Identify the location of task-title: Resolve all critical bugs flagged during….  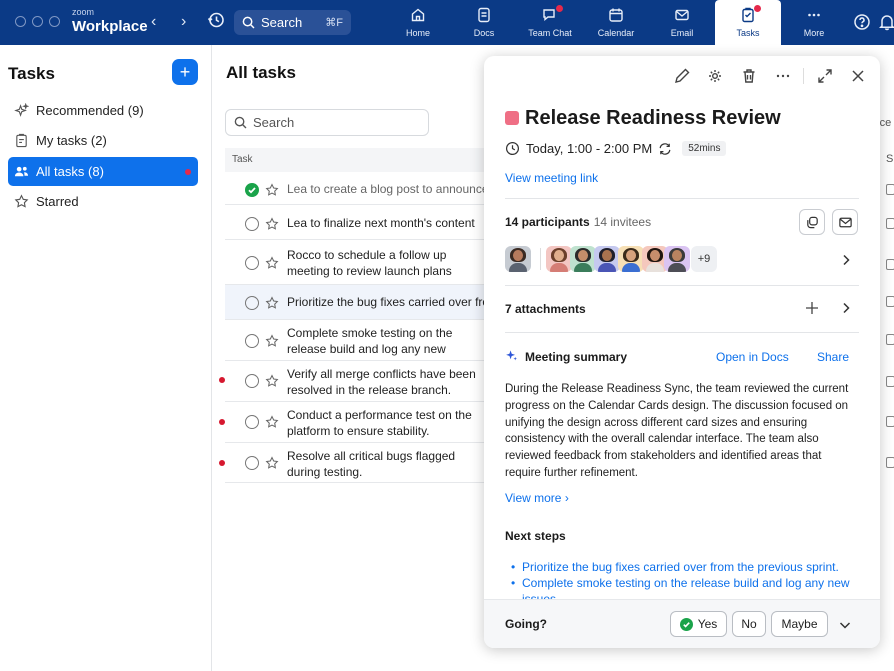
(371, 464).